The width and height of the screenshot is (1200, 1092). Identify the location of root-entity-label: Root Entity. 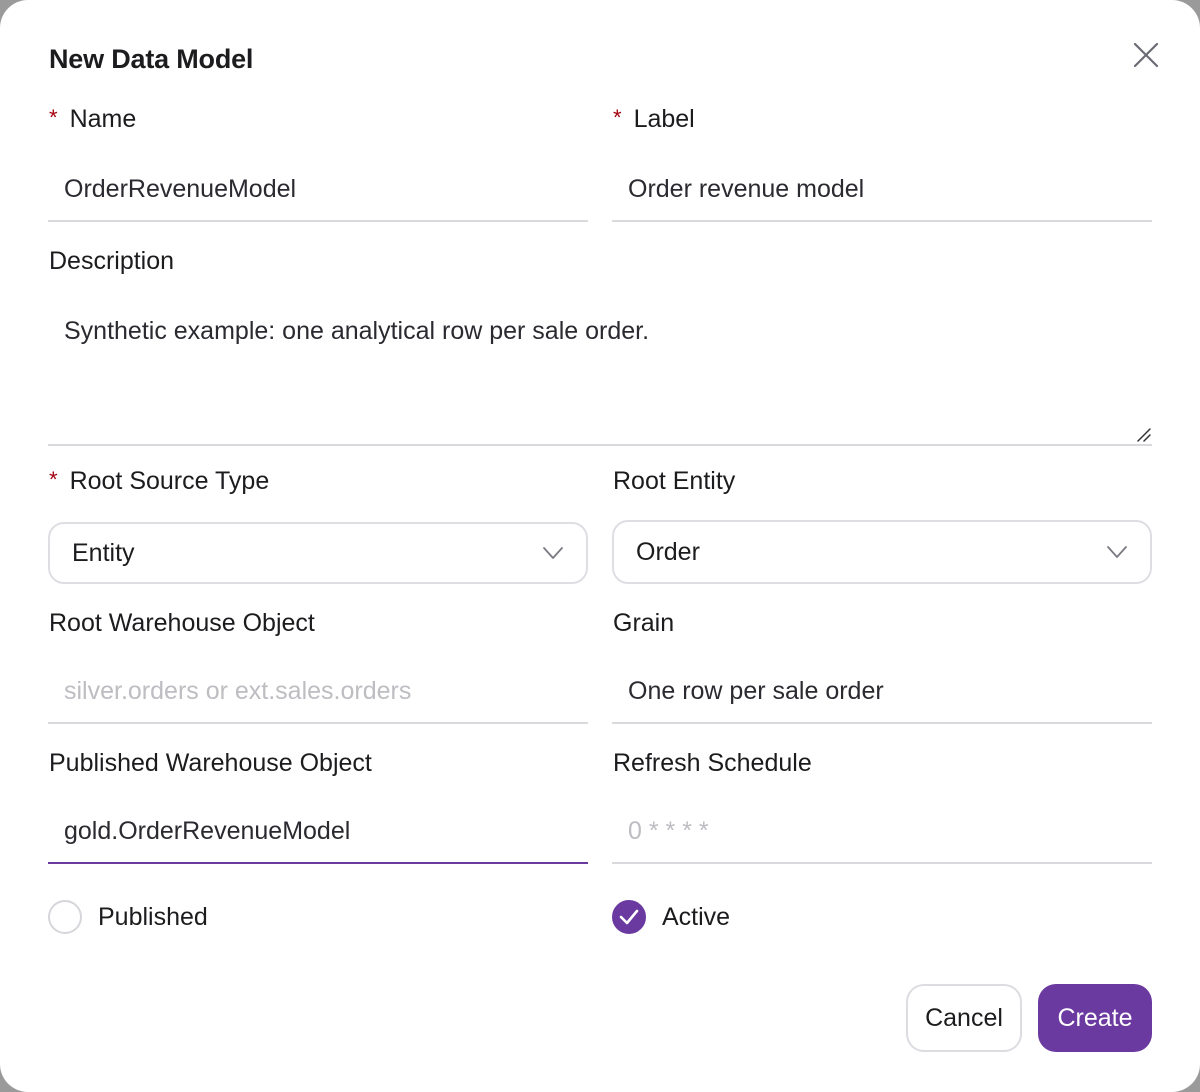
(674, 481).